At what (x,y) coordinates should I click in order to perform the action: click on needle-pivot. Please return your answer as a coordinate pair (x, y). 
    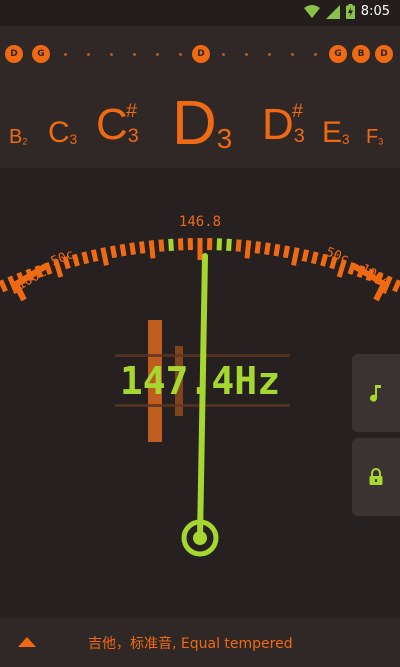
    Looking at the image, I should click on (200, 538).